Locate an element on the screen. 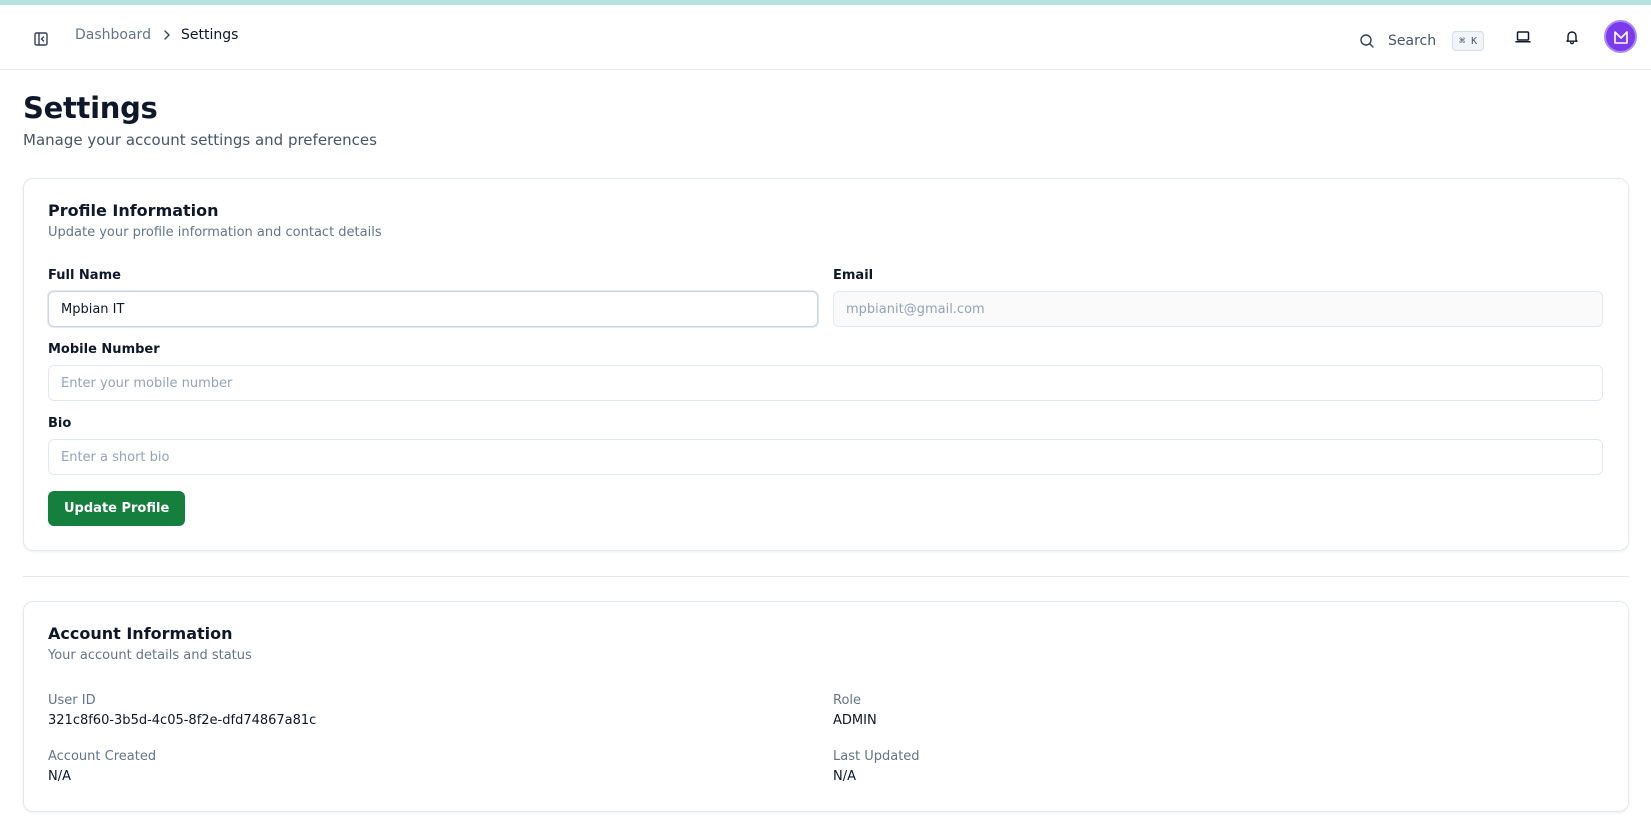  logo-m-icon is located at coordinates (1621, 37).